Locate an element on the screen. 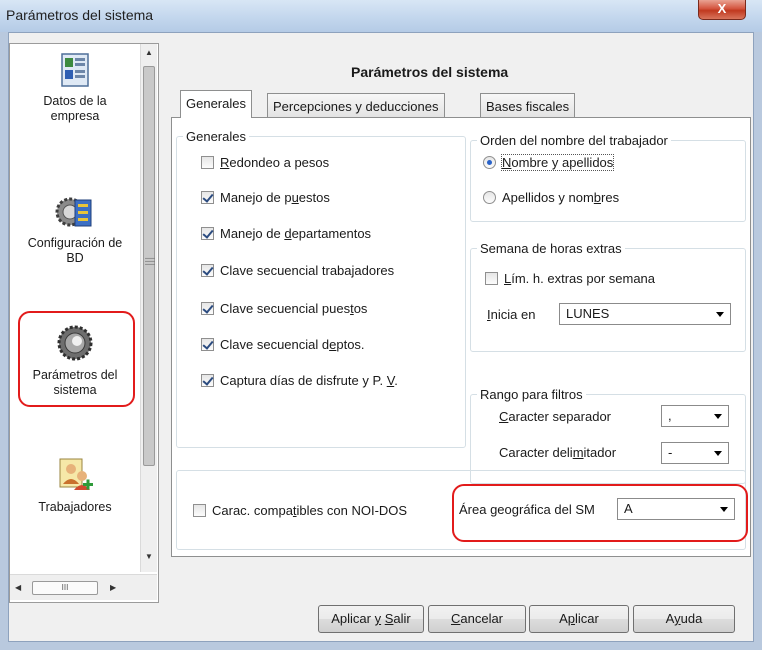 Image resolution: width=762 pixels, height=650 pixels. checkbox-redondeo: Redondeo a pesos is located at coordinates (265, 162).